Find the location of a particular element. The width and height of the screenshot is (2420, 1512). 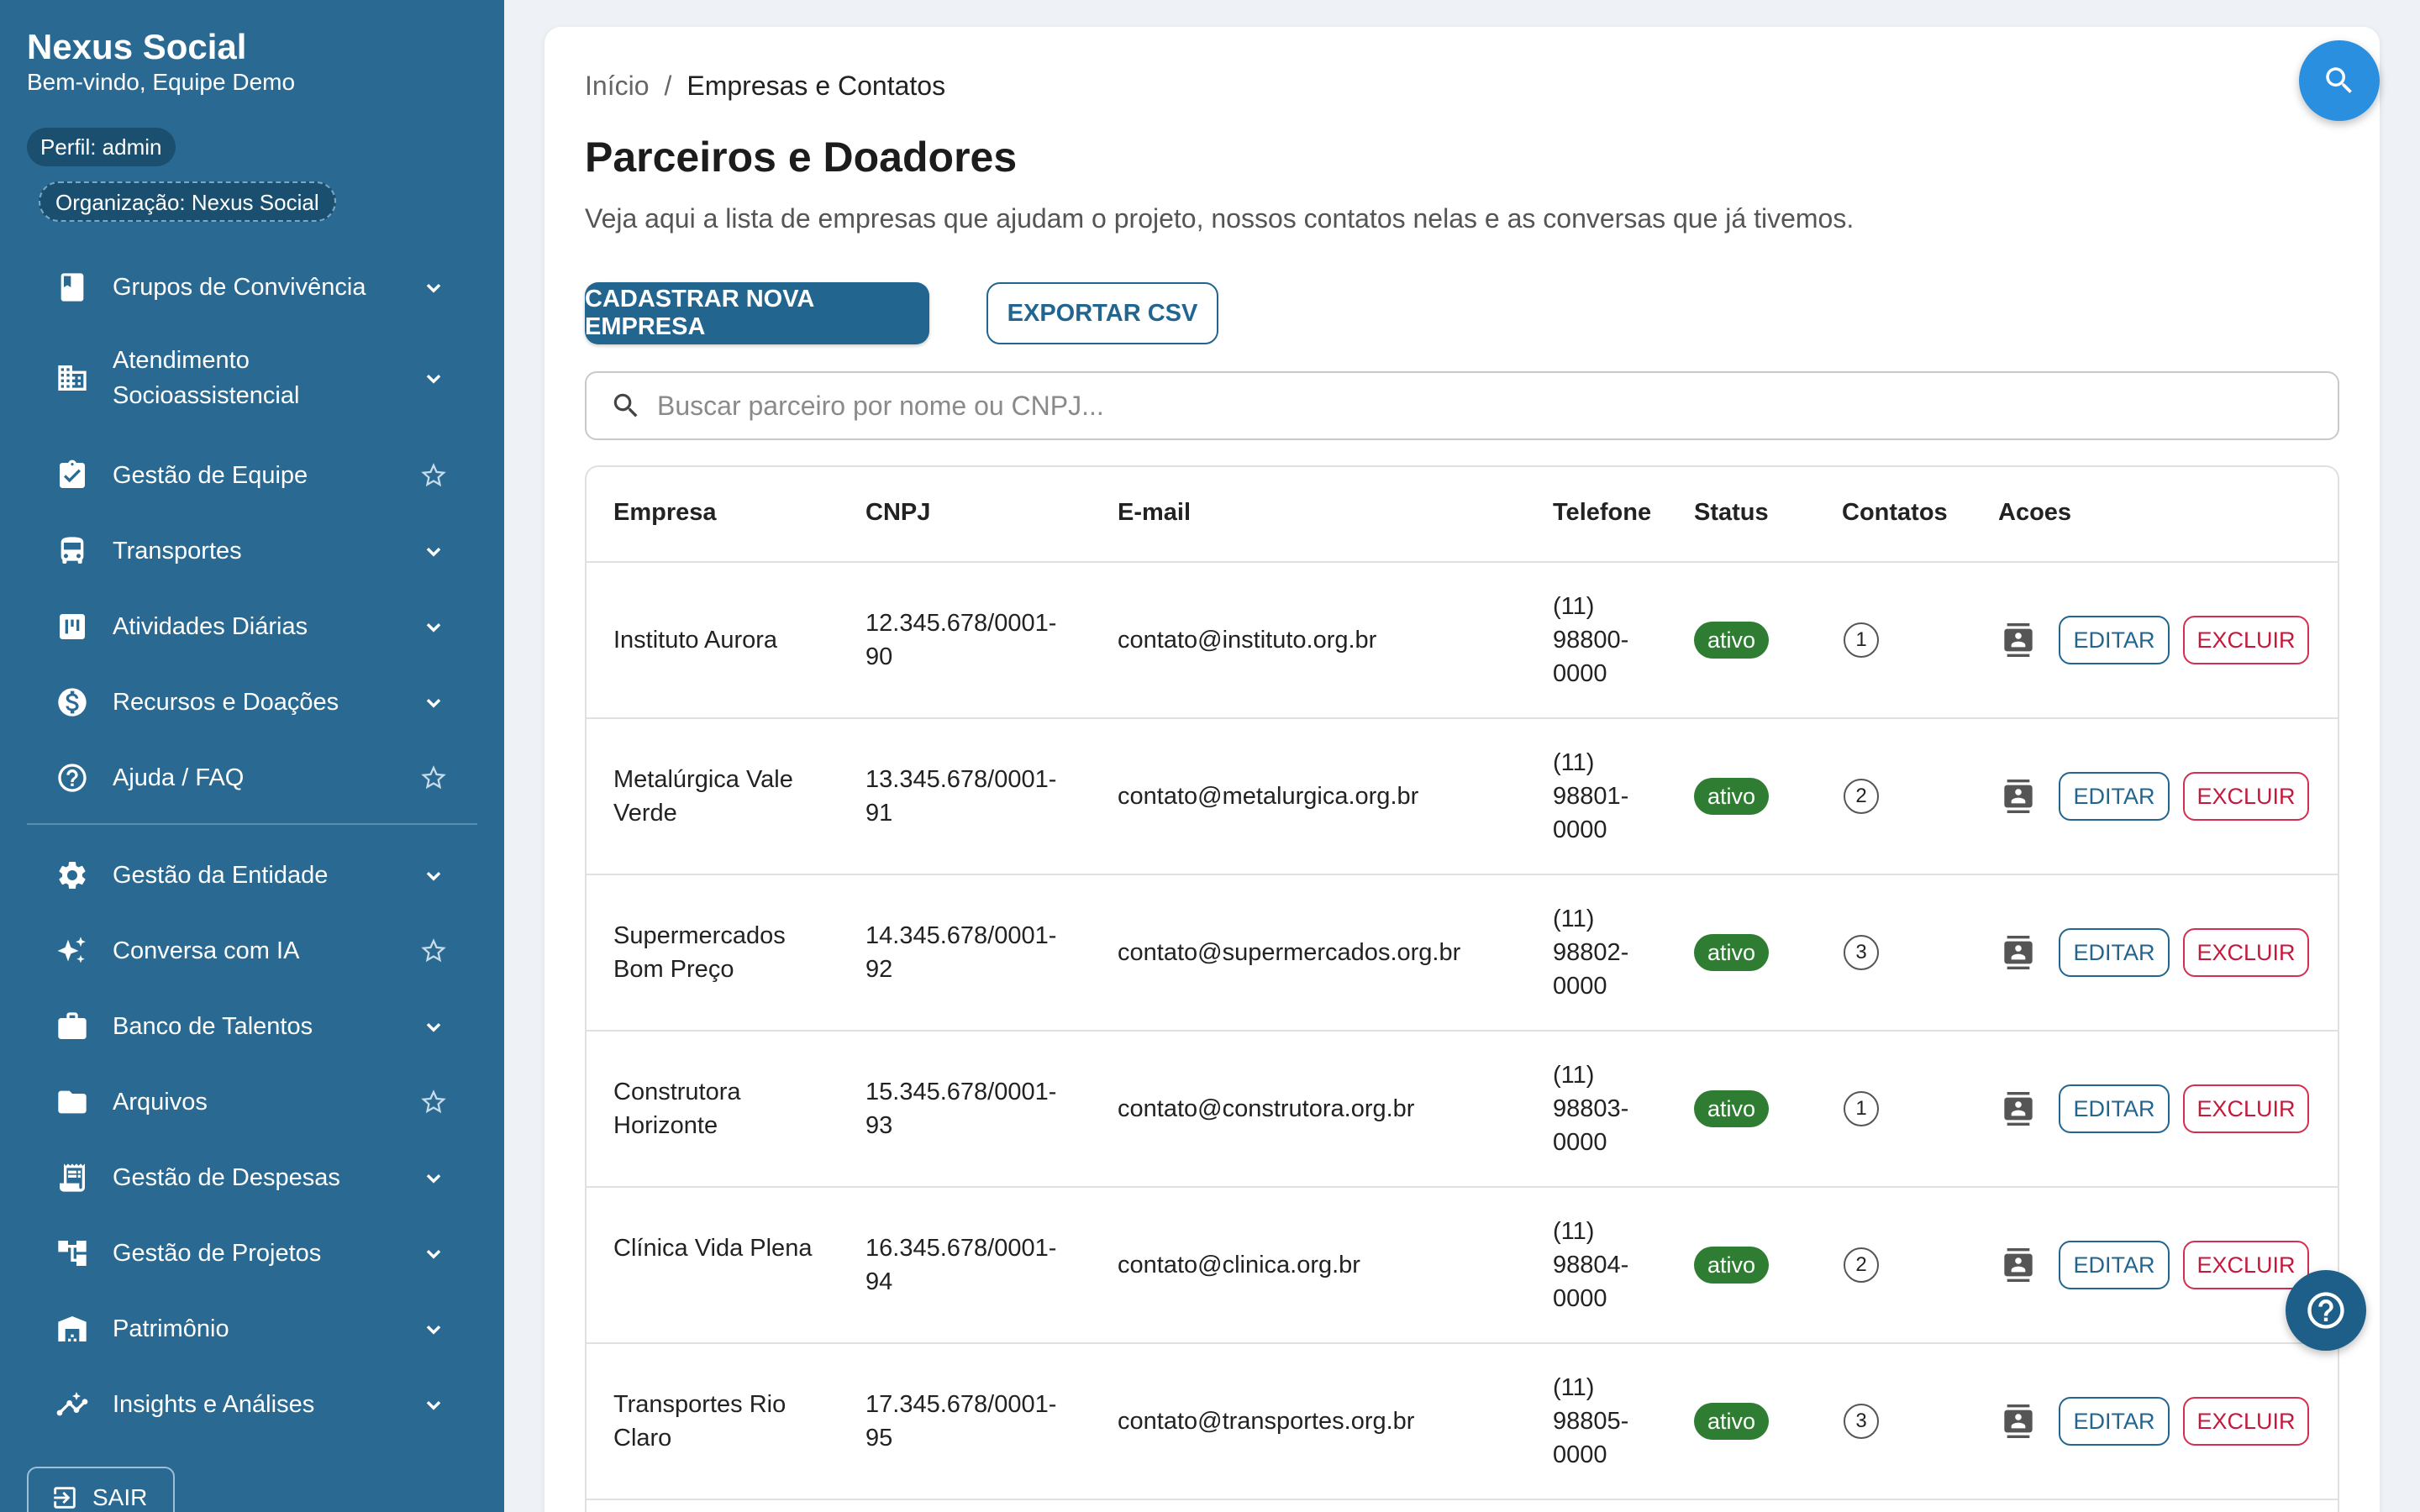

header-status: Status is located at coordinates (1732, 513).